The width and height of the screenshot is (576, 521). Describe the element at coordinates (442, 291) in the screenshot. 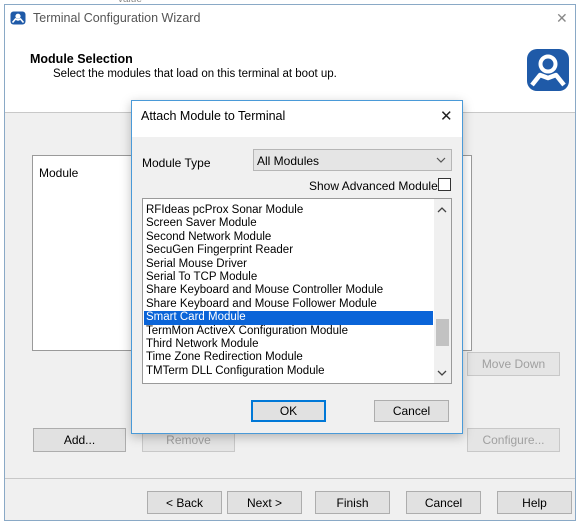

I see `listbox-scrollbar` at that location.